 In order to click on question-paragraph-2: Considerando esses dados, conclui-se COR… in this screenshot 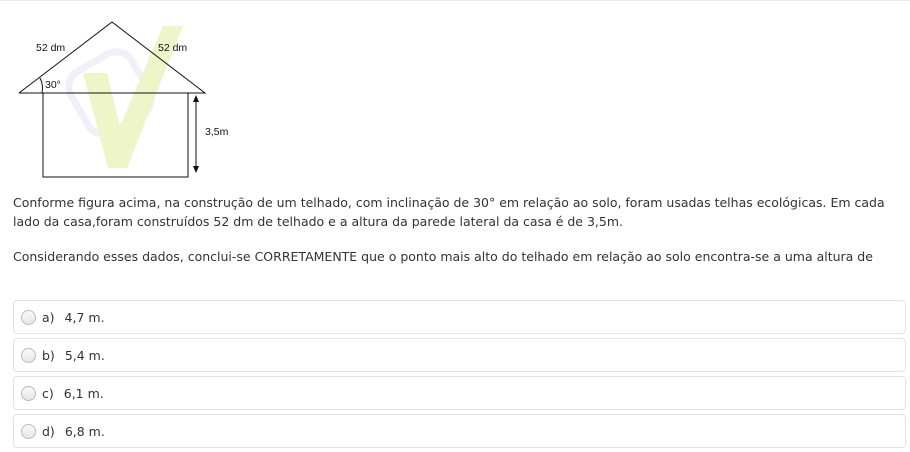, I will do `click(443, 256)`.